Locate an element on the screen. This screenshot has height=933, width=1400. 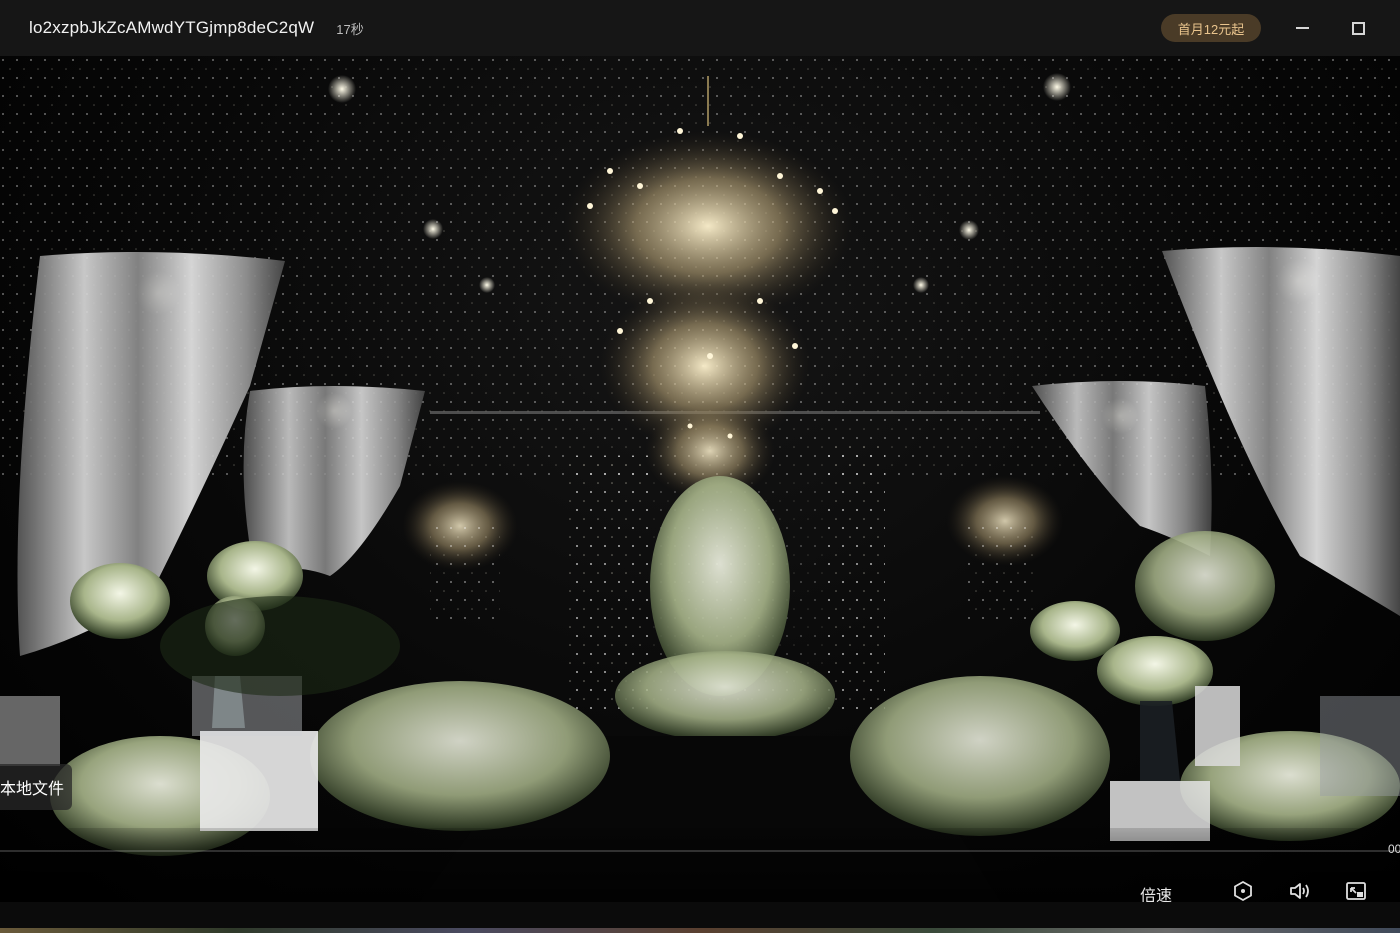
hexagon-settings-icon is located at coordinates (1243, 891).